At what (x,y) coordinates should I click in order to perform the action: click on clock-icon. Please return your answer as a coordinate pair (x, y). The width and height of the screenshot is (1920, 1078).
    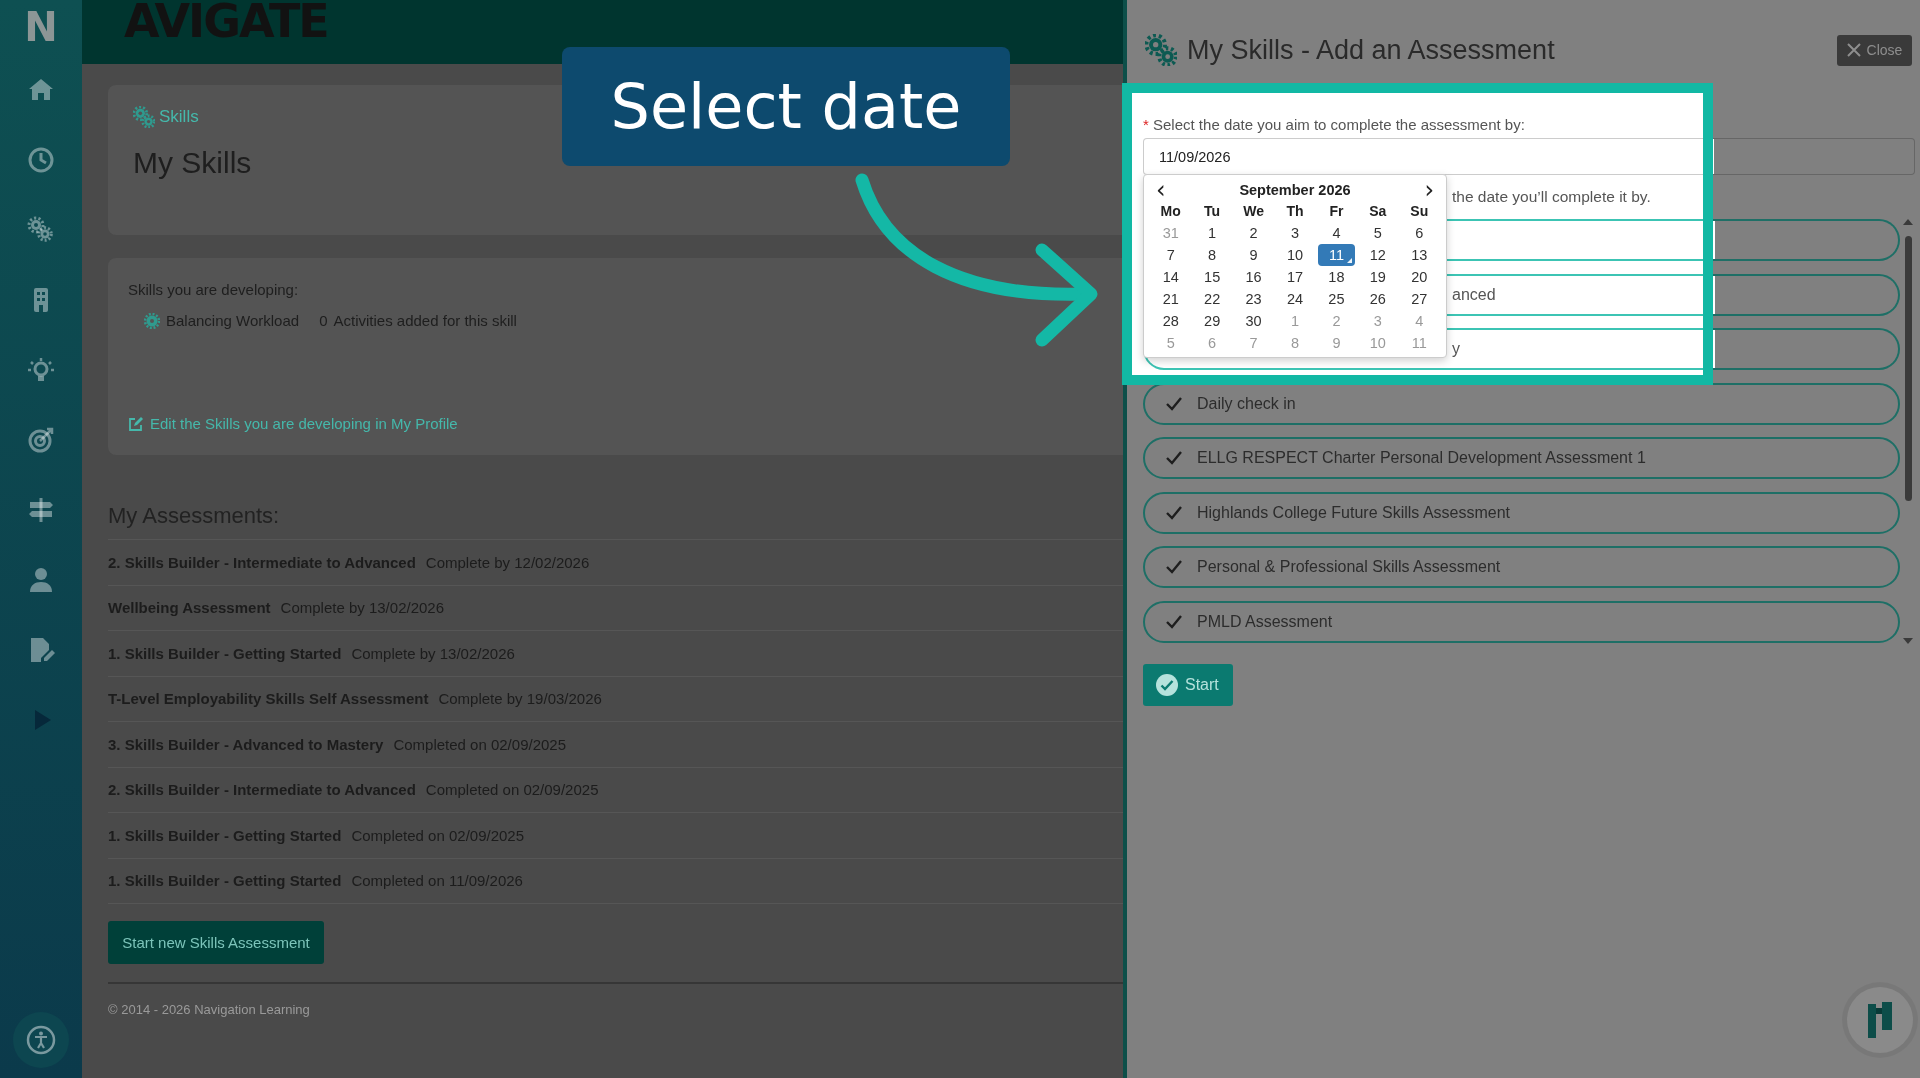
    Looking at the image, I should click on (41, 160).